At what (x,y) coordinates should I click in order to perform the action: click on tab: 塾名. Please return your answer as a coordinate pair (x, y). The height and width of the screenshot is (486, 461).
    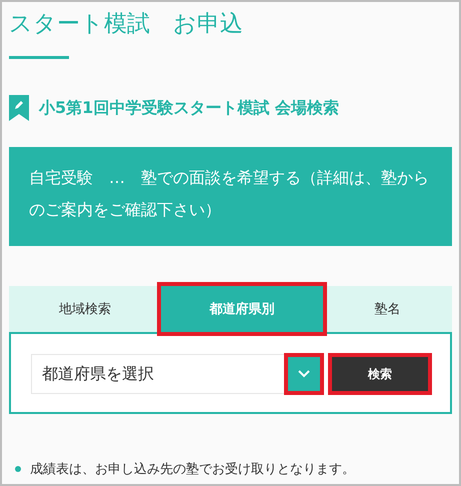
    Looking at the image, I should click on (387, 309).